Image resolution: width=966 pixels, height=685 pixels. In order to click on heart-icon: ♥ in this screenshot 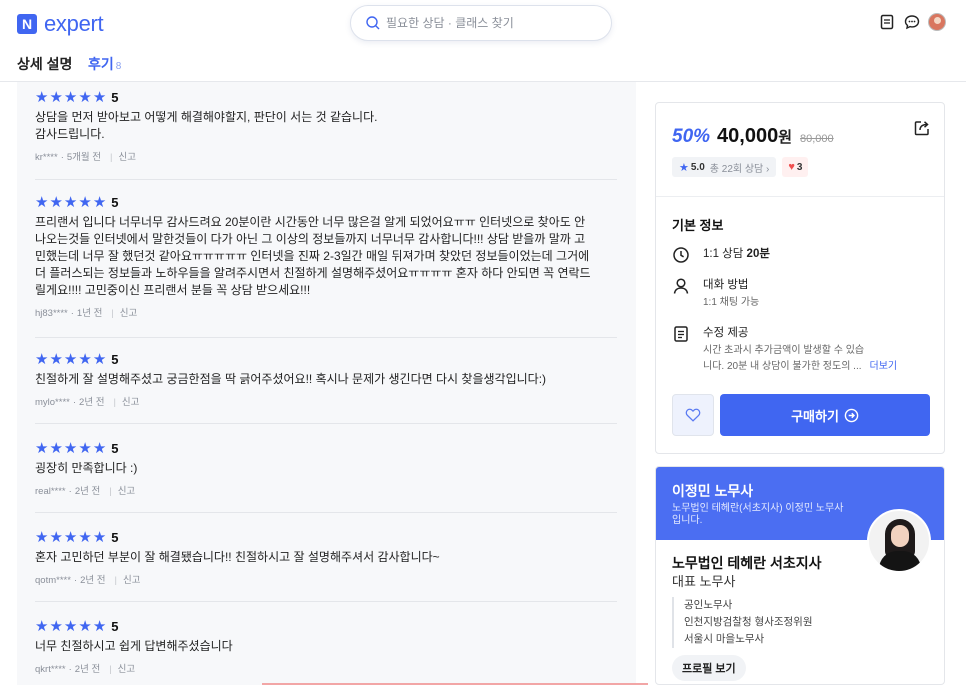, I will do `click(791, 167)`.